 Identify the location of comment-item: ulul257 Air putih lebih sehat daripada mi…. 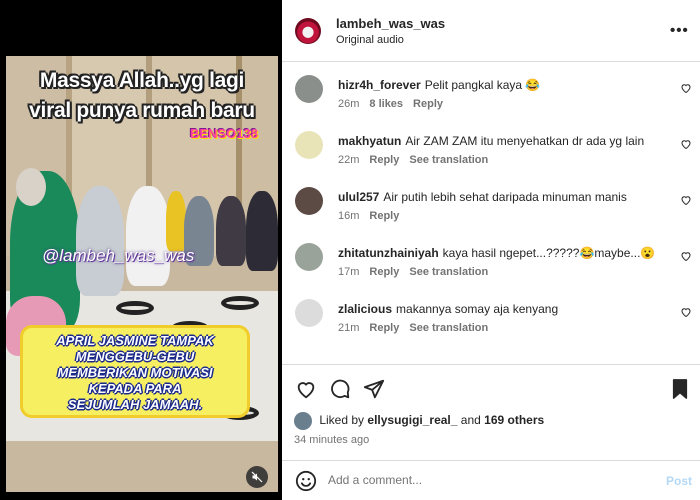
(491, 202).